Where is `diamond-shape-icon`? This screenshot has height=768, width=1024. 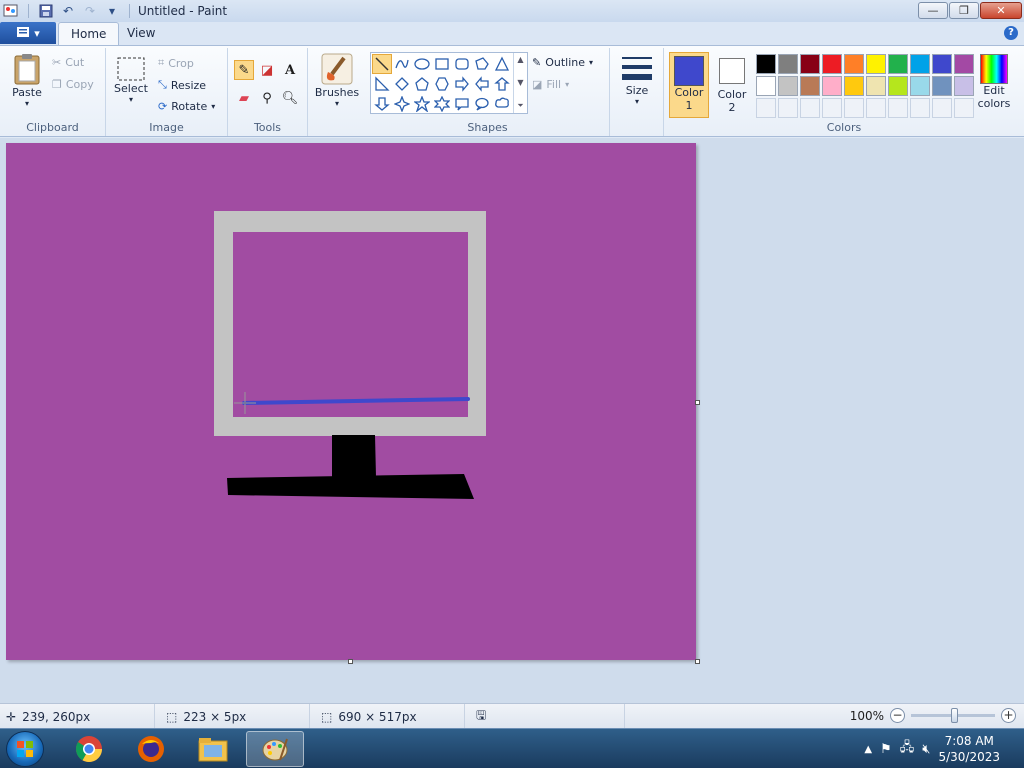
diamond-shape-icon is located at coordinates (402, 84).